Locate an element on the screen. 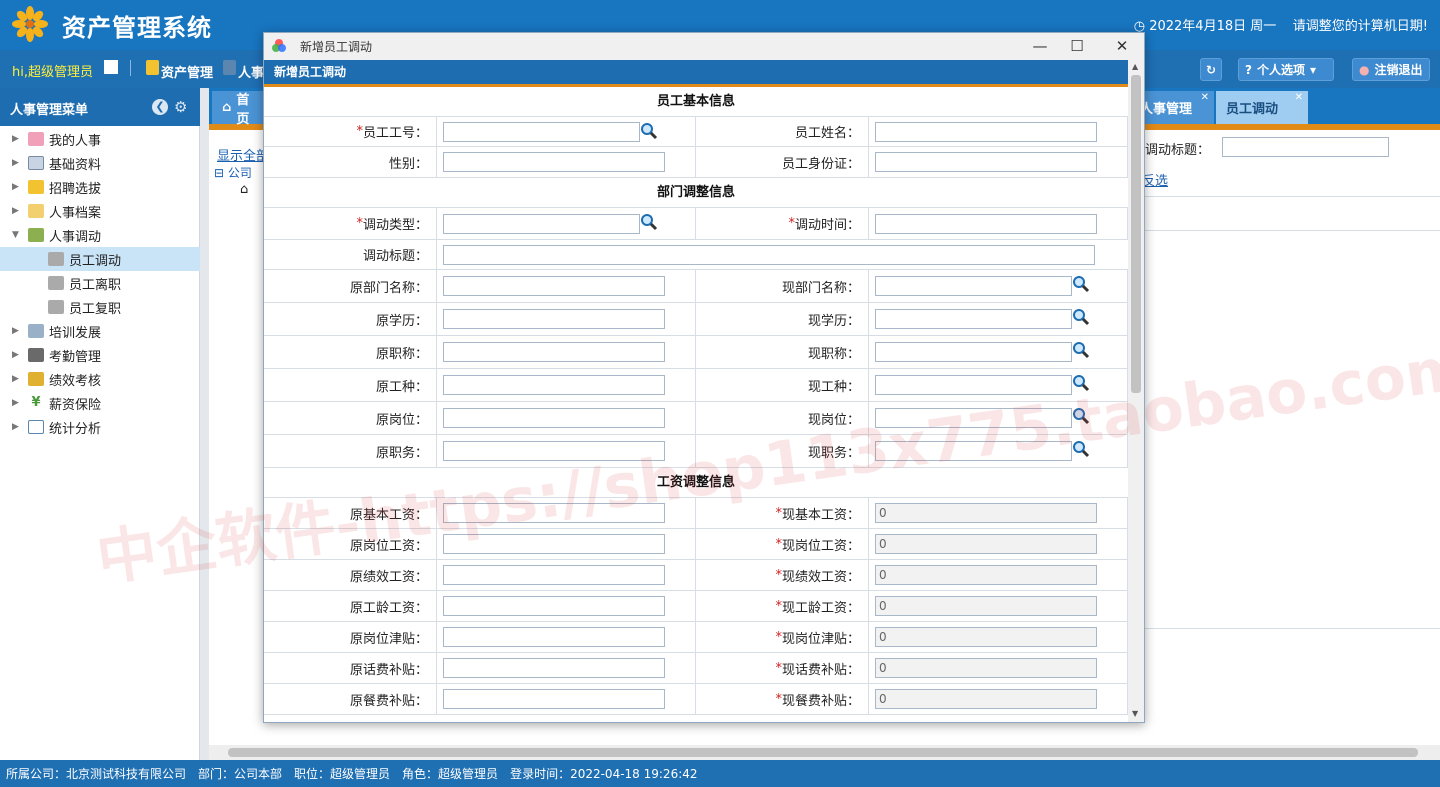  emp-name-input is located at coordinates (986, 131).